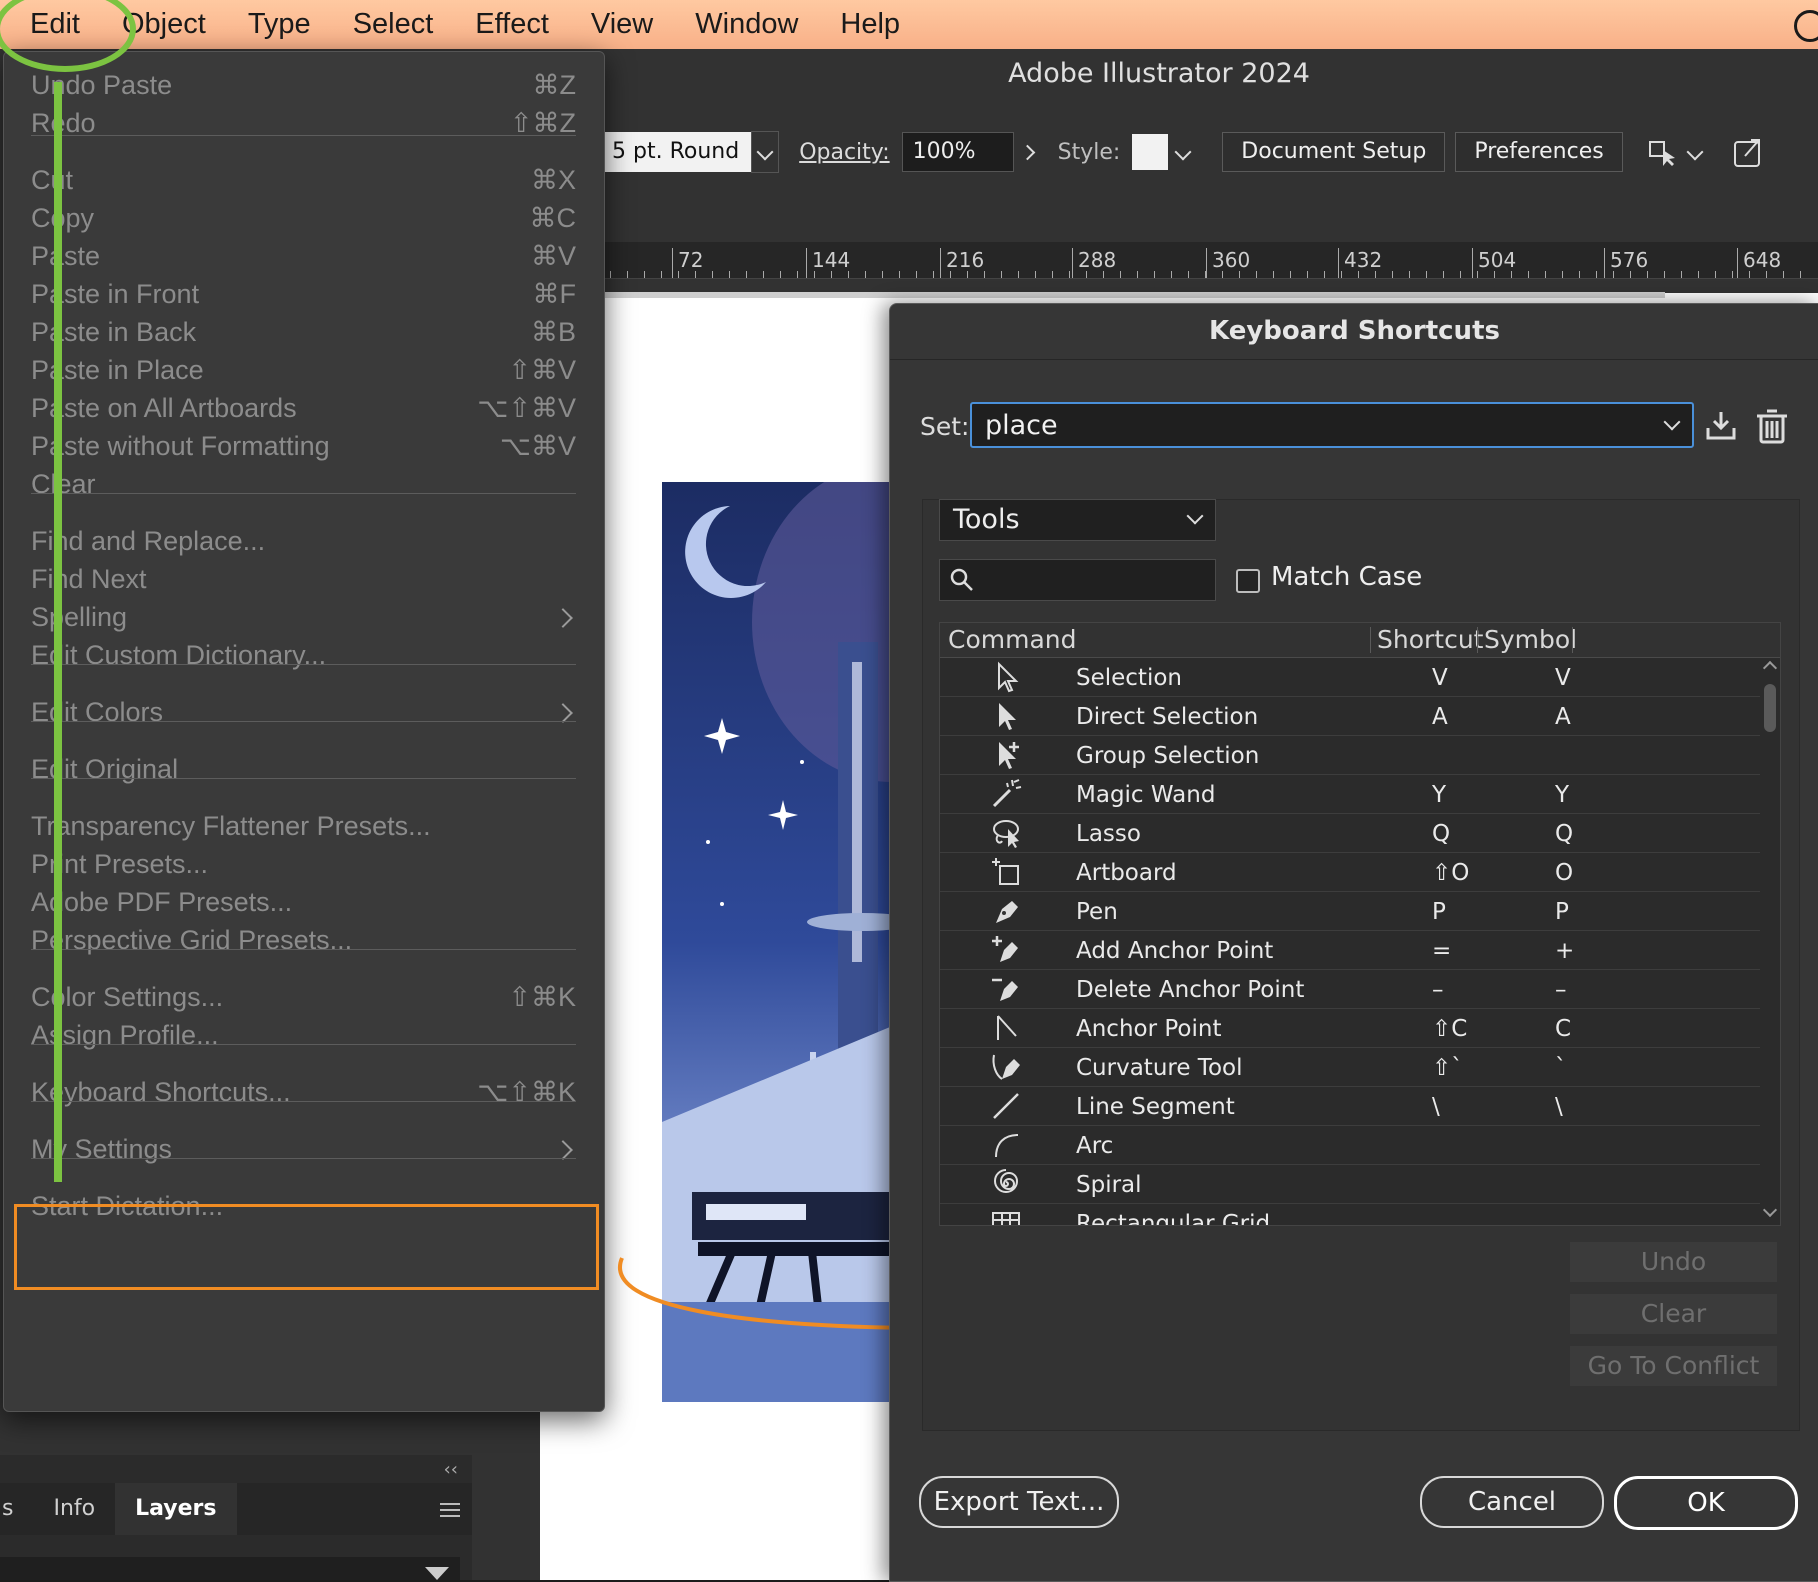 The width and height of the screenshot is (1818, 1582). What do you see at coordinates (303, 618) in the screenshot?
I see `menu-item-spelling: Spelling` at bounding box center [303, 618].